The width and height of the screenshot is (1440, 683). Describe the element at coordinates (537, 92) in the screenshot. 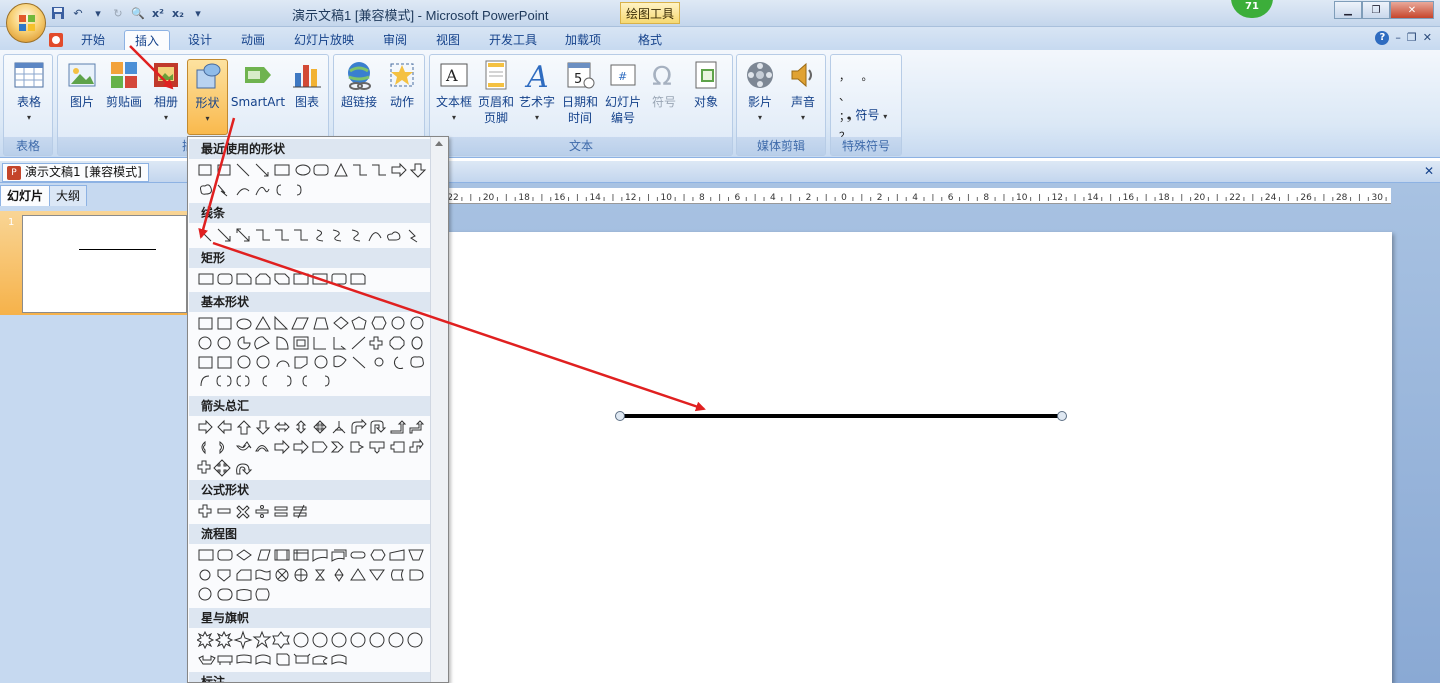

I see `wordart-button: A 艺术字 ▾` at that location.